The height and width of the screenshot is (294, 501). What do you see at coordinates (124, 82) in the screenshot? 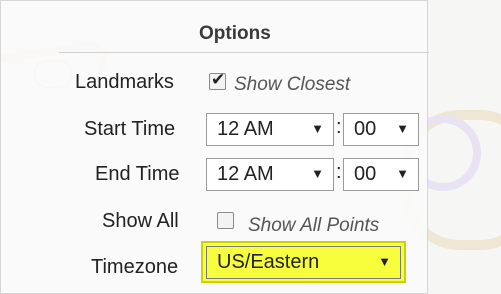
I see `landmarks-label: Landmarks` at bounding box center [124, 82].